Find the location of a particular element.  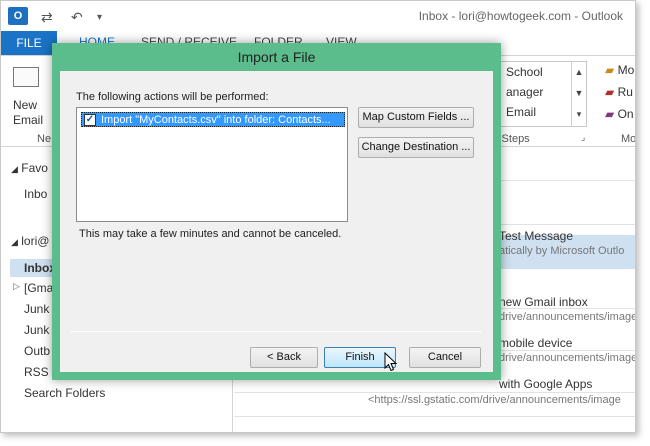

more-icon: ▾ is located at coordinates (579, 114).